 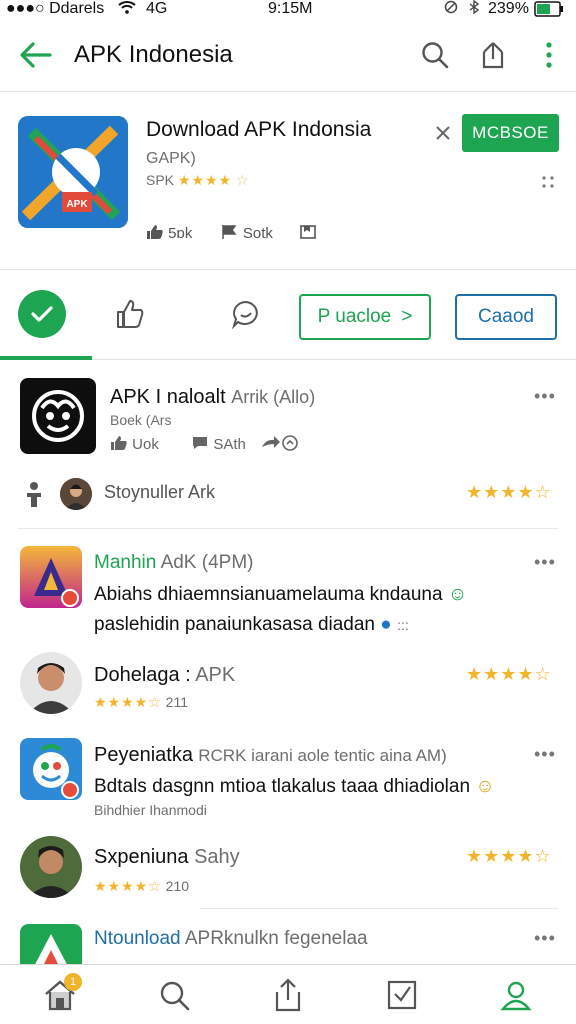 What do you see at coordinates (268, 594) in the screenshot?
I see `feed-item-line1: Abiahs dhiaemnsianuamelauma kndauna` at bounding box center [268, 594].